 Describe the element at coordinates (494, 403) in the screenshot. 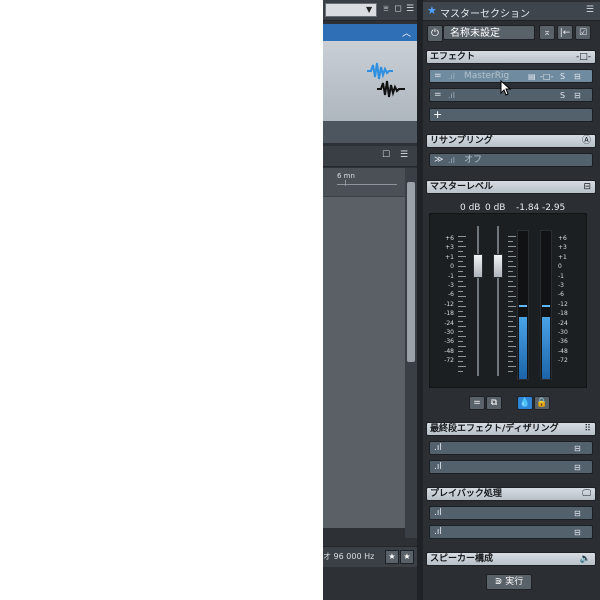

I see `chain-icon: ⧉` at that location.